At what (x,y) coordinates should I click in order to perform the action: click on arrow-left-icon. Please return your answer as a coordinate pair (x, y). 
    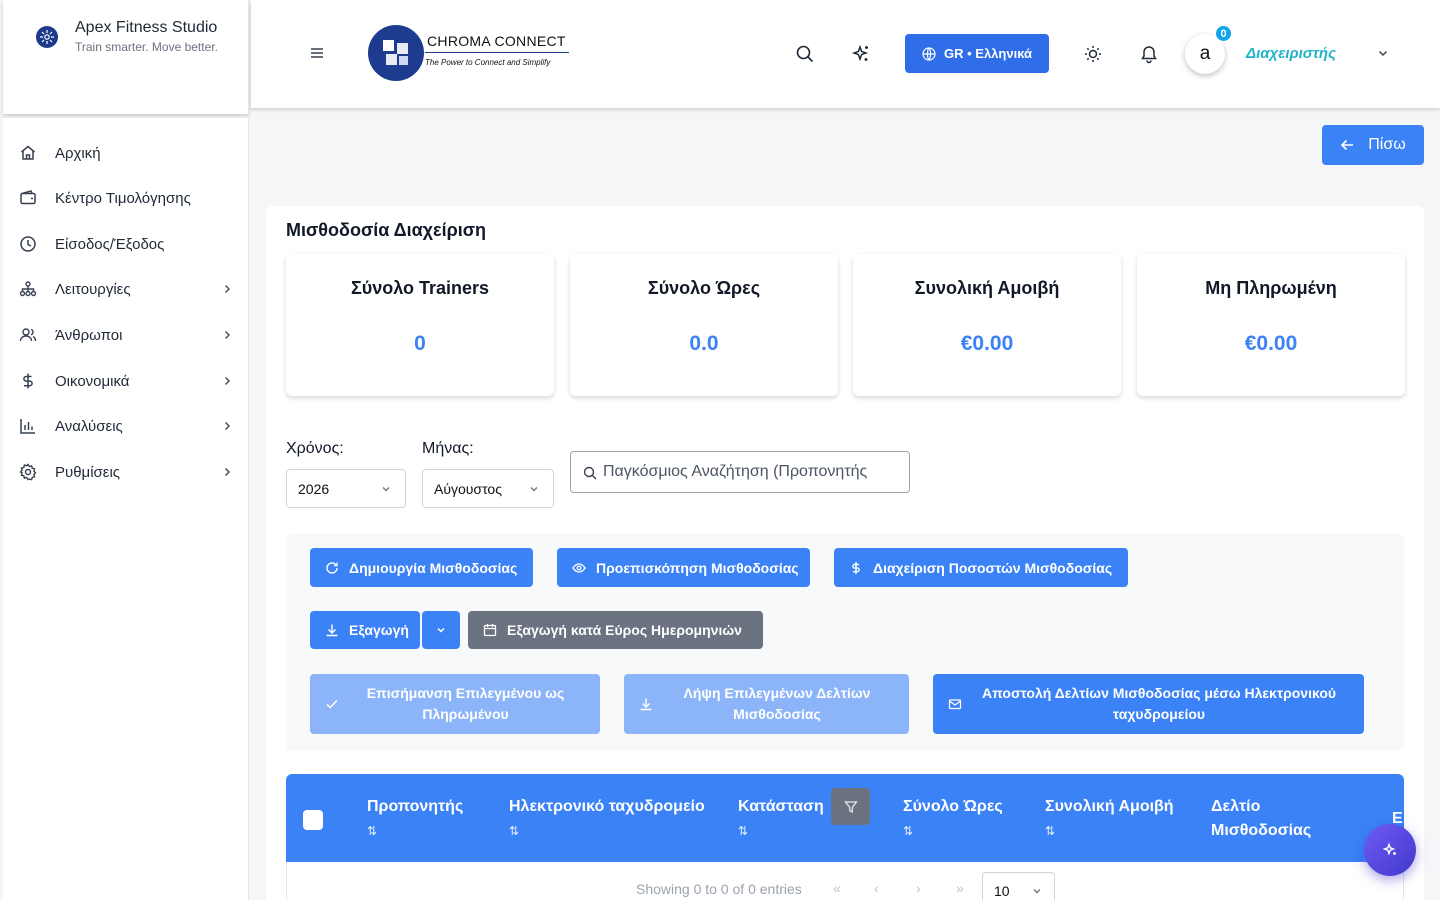
    Looking at the image, I should click on (1347, 145).